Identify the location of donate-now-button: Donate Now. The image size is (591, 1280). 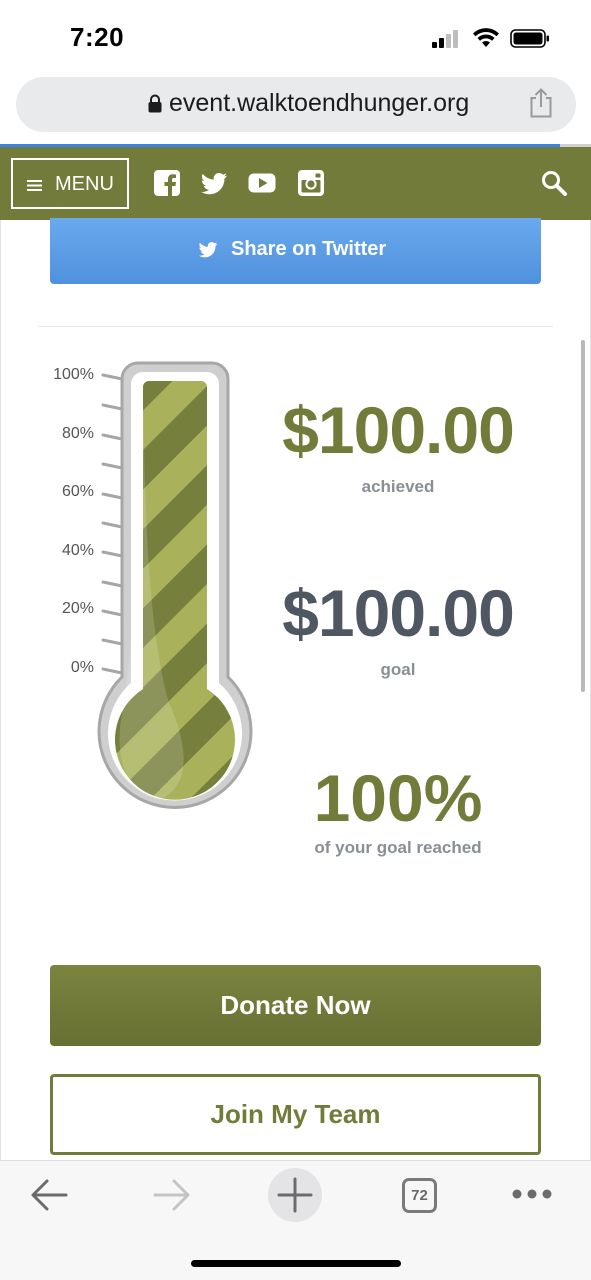
(295, 1005).